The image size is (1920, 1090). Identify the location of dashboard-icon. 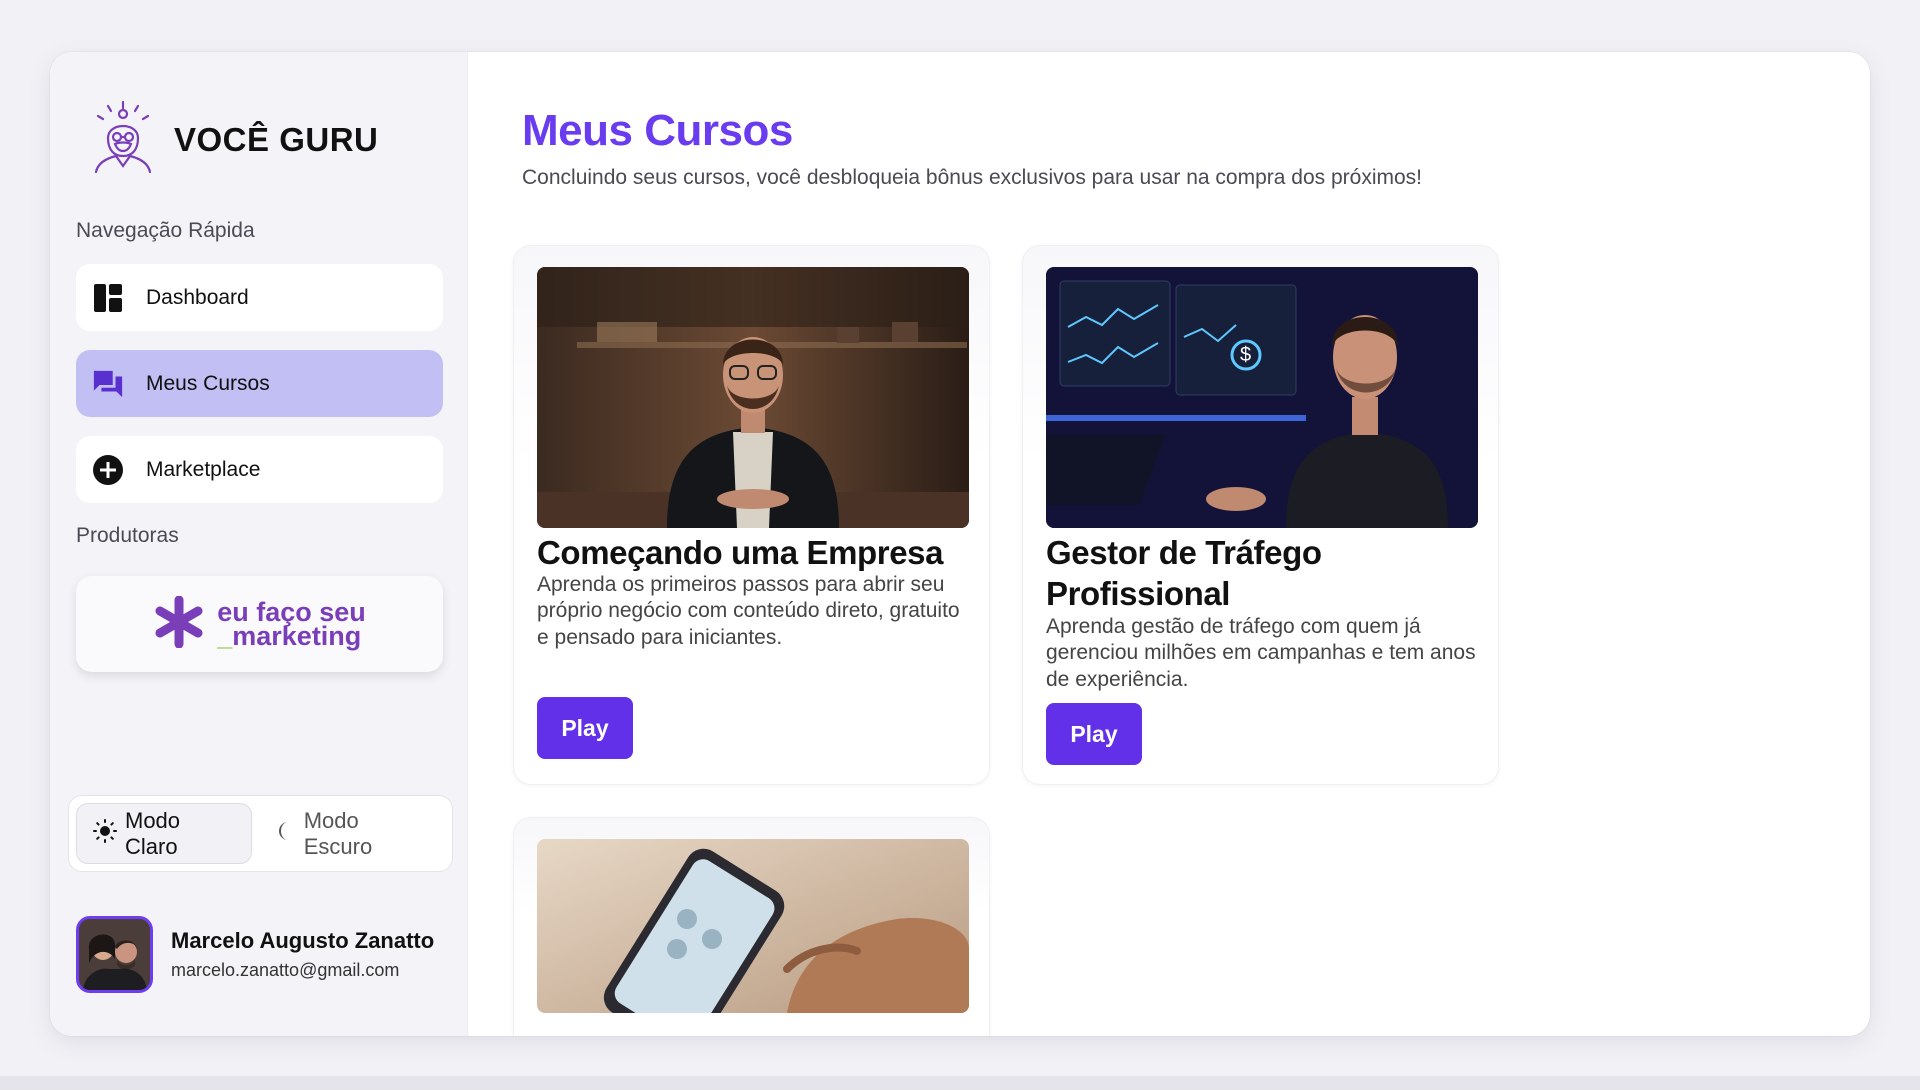
(108, 298).